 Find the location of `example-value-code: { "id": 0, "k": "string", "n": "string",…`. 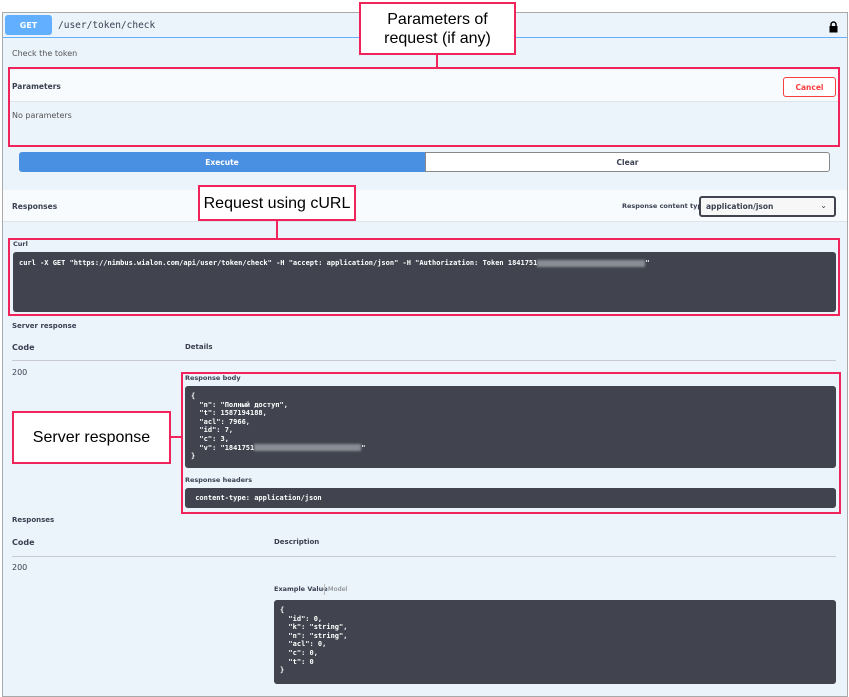

example-value-code: { "id": 0, "k": "string", "n": "string",… is located at coordinates (555, 642).